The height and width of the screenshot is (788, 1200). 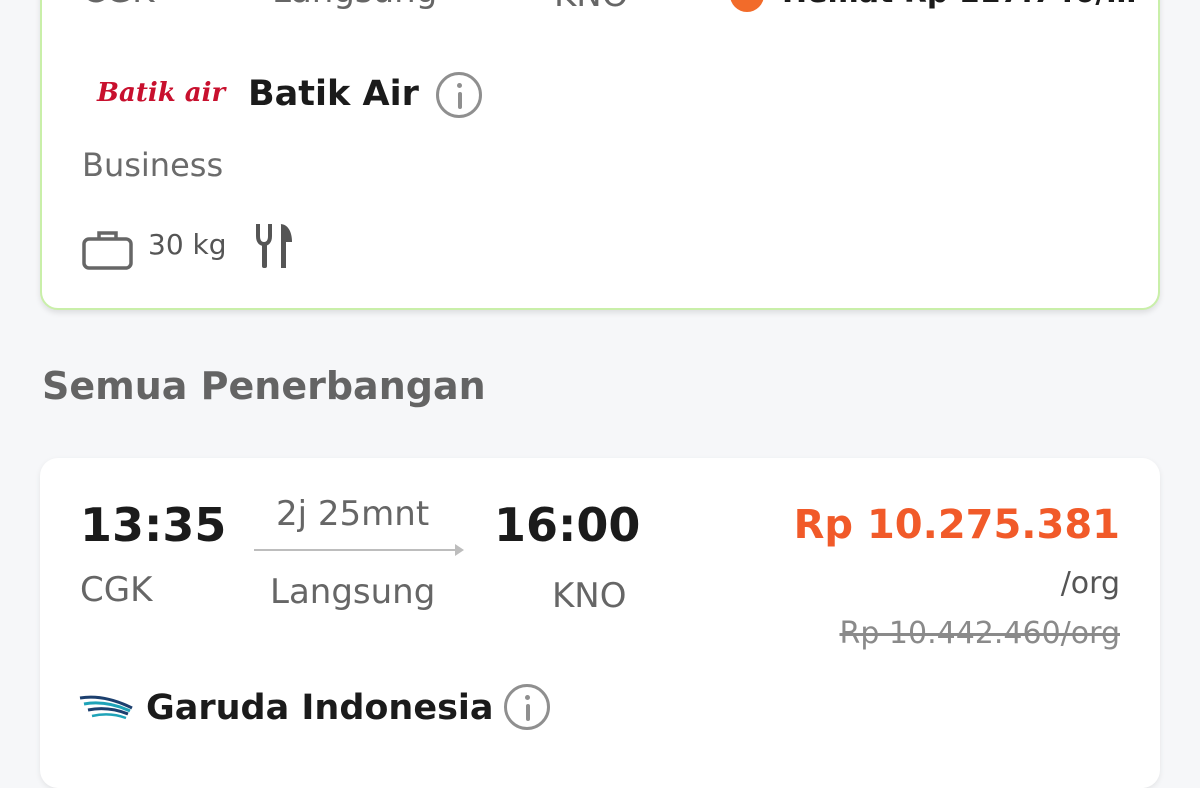 What do you see at coordinates (161, 93) in the screenshot?
I see `batik-air-logo: Batik air` at bounding box center [161, 93].